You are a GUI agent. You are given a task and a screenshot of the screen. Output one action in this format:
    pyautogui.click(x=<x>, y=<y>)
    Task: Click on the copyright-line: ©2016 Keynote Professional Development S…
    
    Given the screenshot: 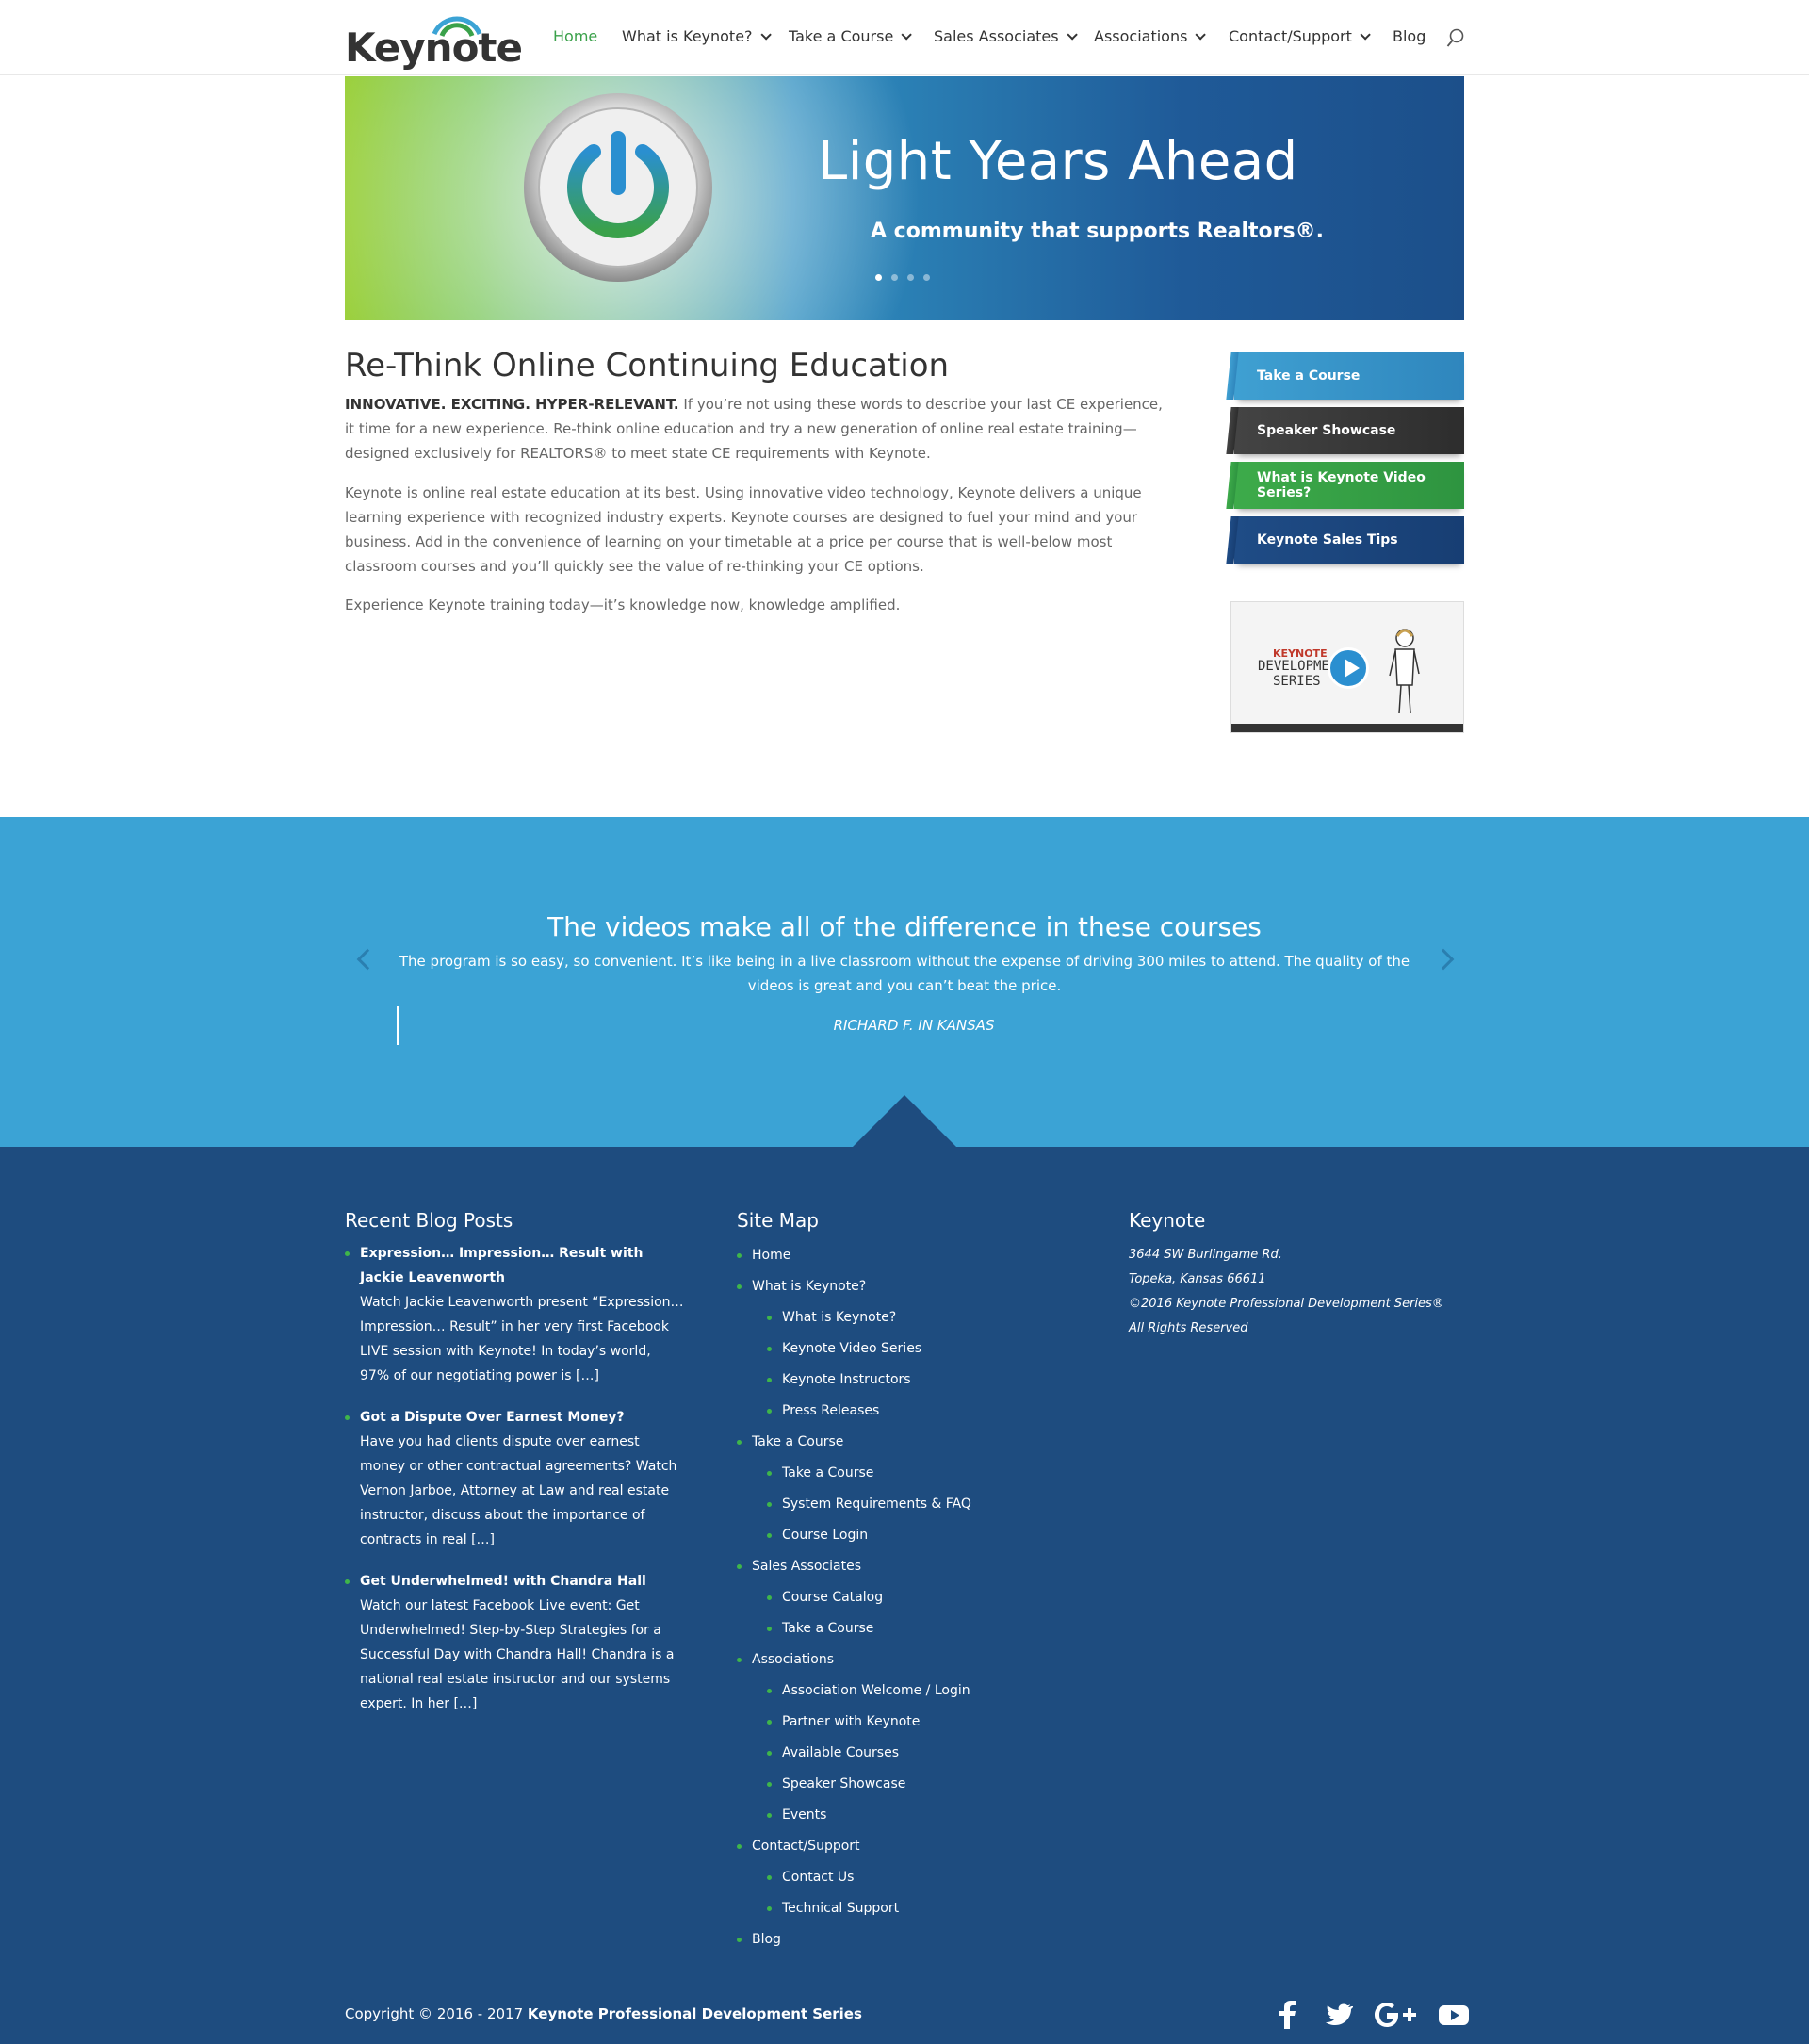 What is the action you would take?
    pyautogui.click(x=1286, y=1304)
    